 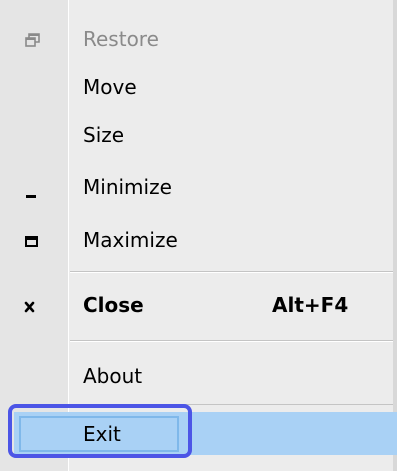 I want to click on menu-item-shortcut: Alt+F4, so click(x=310, y=305).